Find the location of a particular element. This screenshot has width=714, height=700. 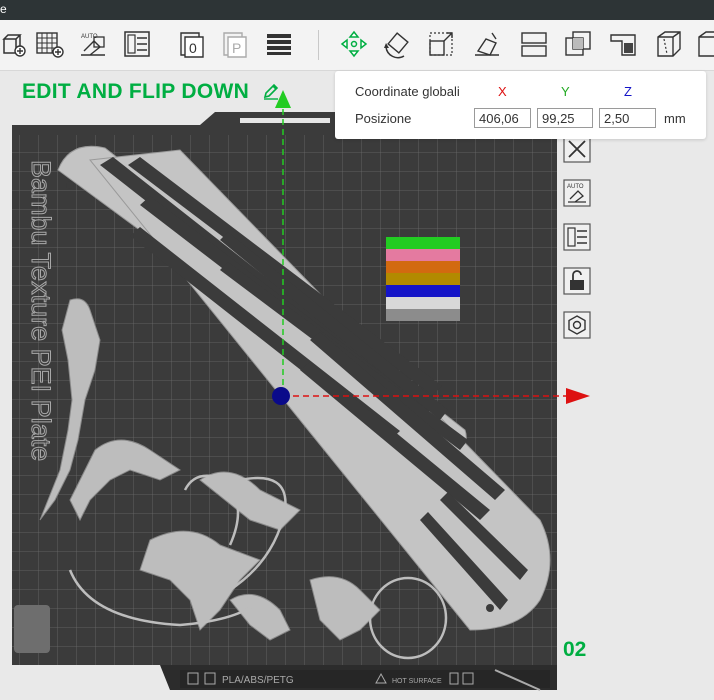

plate-settings-button is located at coordinates (577, 325).